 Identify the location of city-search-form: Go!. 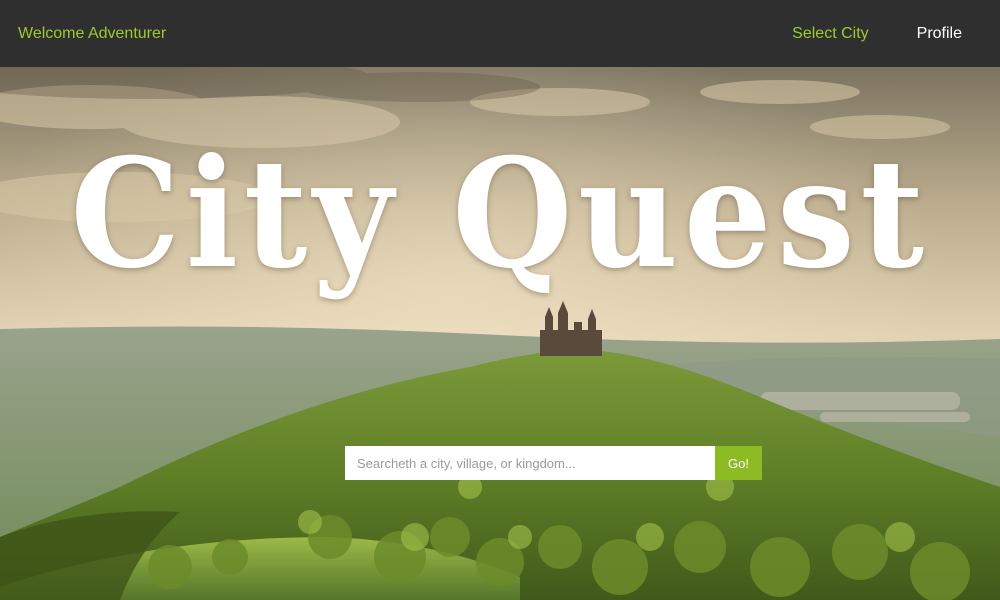
(553, 463).